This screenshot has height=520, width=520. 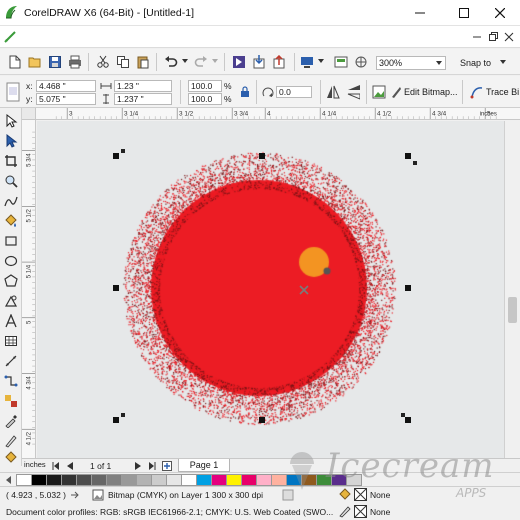 What do you see at coordinates (262, 156) in the screenshot?
I see `selection-handle-top-center` at bounding box center [262, 156].